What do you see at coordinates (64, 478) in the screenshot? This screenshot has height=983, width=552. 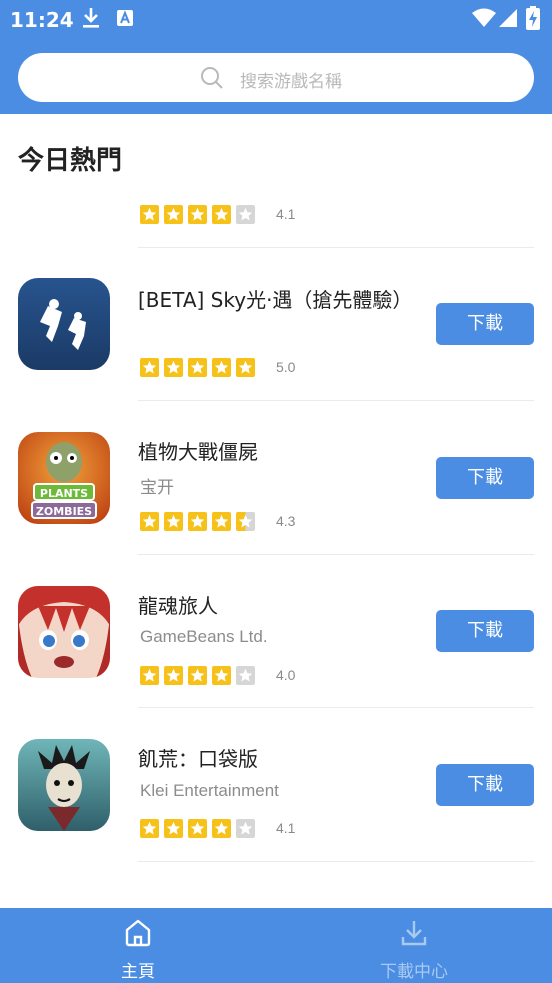 I see `plants-vs-zombies-app-icon: PLANTS ZOMBIES` at bounding box center [64, 478].